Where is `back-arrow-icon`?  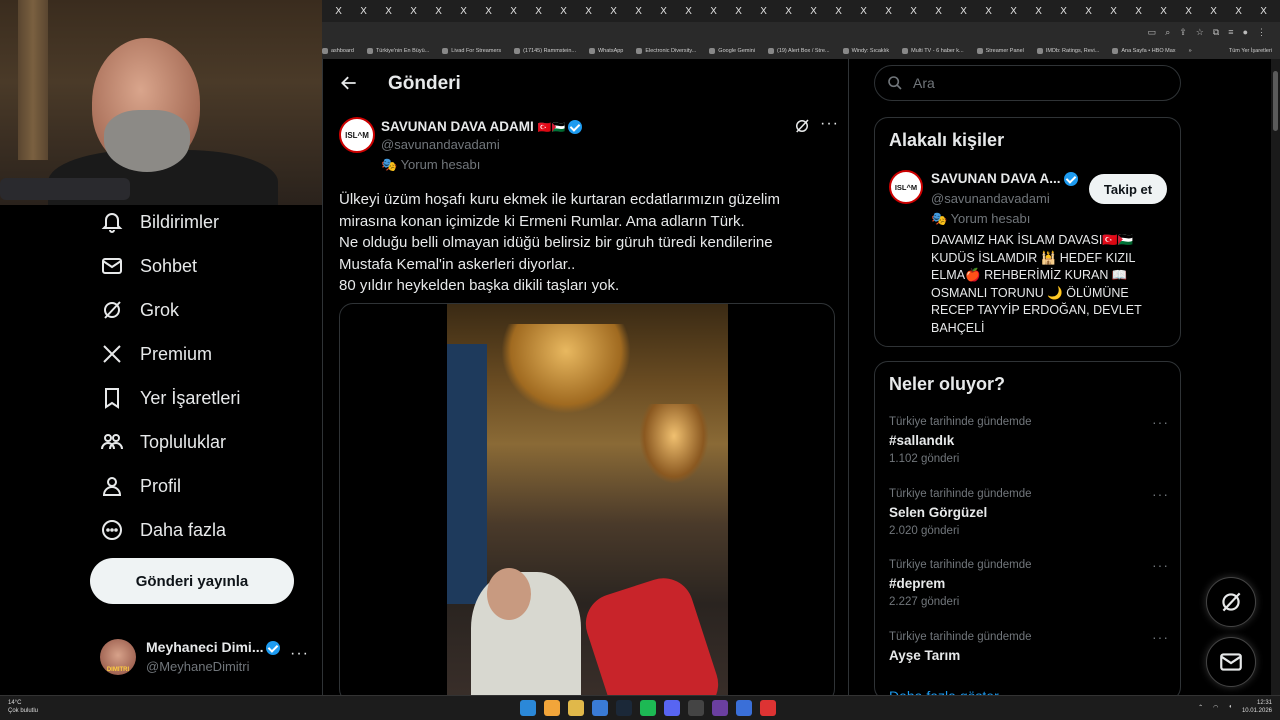 back-arrow-icon is located at coordinates (349, 83).